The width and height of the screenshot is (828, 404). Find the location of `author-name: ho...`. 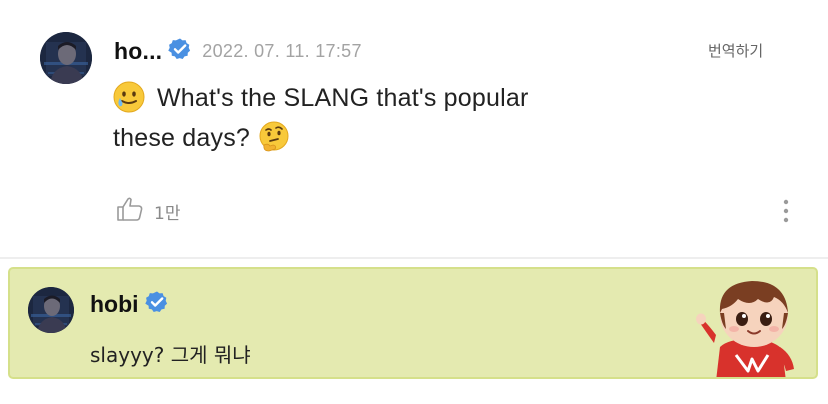

author-name: ho... is located at coordinates (138, 51).